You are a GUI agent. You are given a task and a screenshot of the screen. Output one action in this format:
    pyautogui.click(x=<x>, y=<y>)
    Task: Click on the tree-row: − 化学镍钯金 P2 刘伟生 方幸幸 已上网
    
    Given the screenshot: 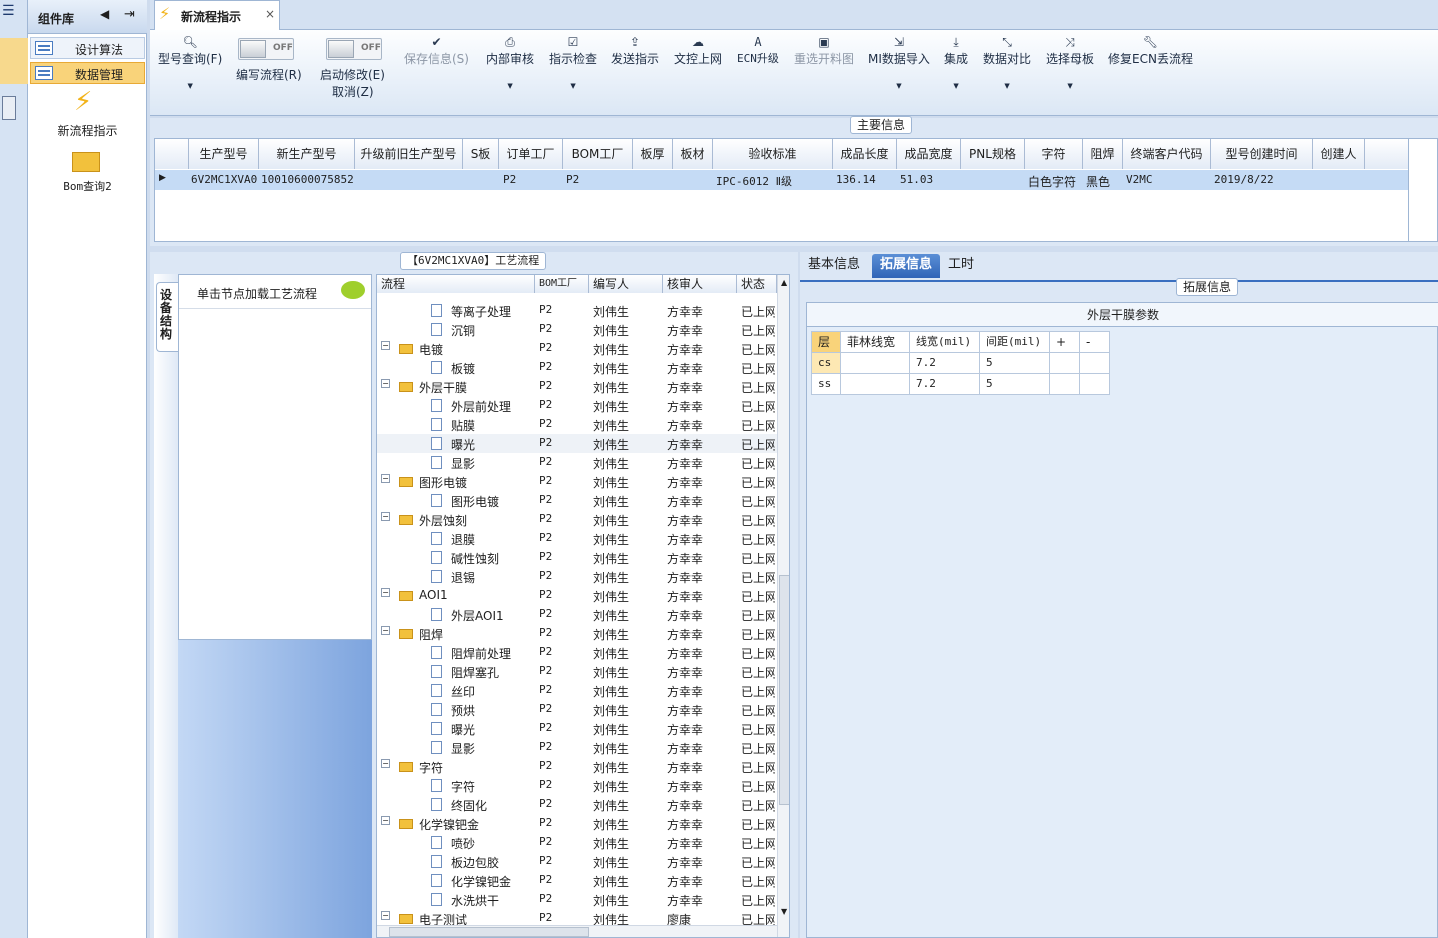 What is the action you would take?
    pyautogui.click(x=577, y=823)
    